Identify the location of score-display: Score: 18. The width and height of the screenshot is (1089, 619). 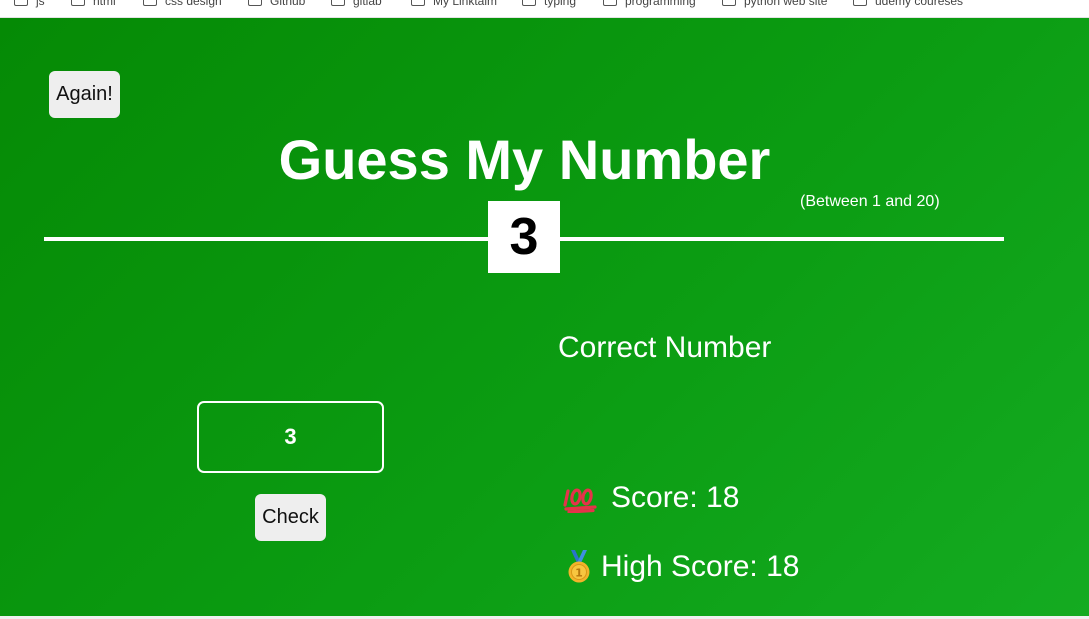
(651, 498).